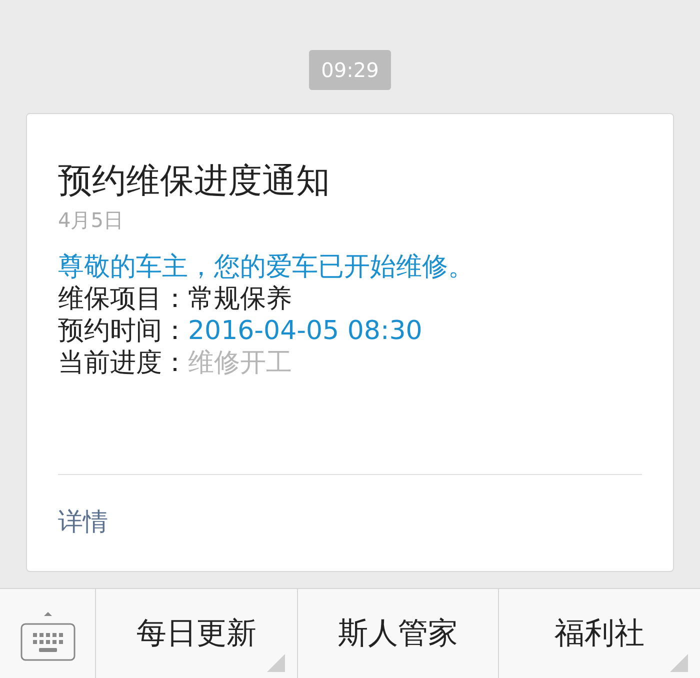 This screenshot has width=700, height=678. What do you see at coordinates (599, 633) in the screenshot?
I see `menu-button: 福利社` at bounding box center [599, 633].